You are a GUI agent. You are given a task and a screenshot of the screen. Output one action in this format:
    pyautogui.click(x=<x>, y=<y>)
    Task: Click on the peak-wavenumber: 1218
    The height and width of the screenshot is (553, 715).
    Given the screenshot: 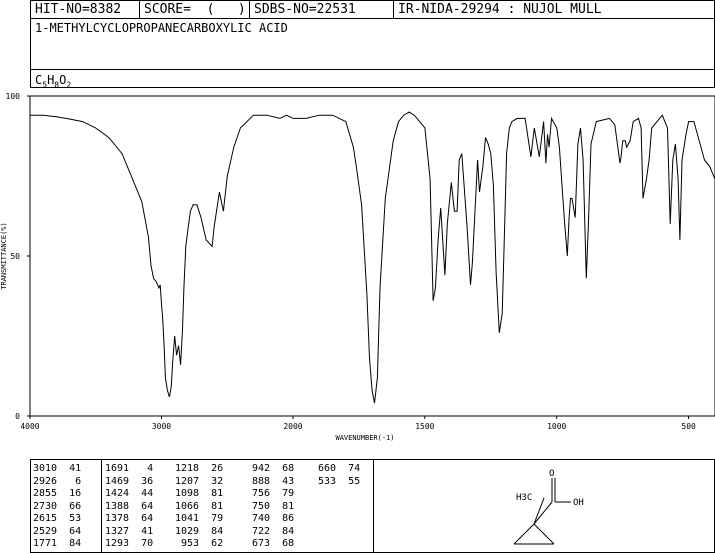 What is the action you would take?
    pyautogui.click(x=187, y=468)
    